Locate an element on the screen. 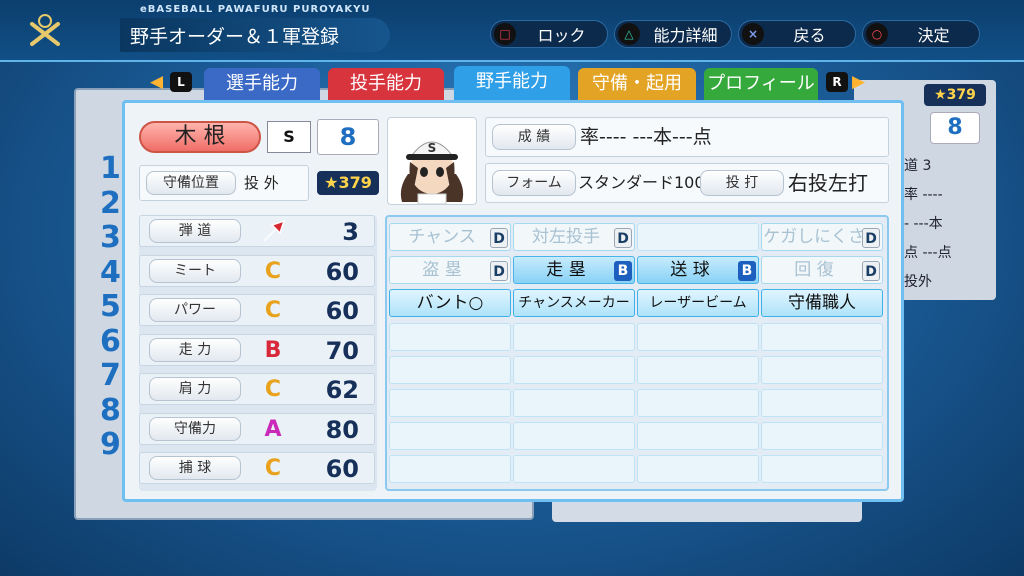 The image size is (1024, 576). ability-cell: 走 塁B is located at coordinates (574, 270).